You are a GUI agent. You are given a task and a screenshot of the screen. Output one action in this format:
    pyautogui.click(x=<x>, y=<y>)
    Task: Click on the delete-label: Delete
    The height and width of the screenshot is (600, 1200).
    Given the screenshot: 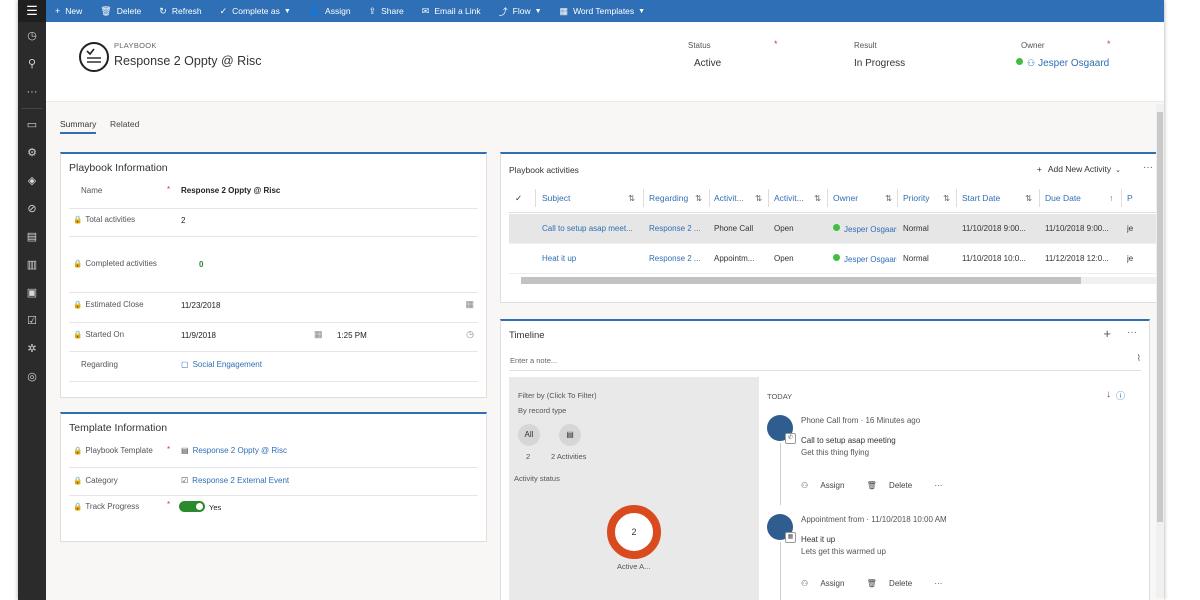 What is the action you would take?
    pyautogui.click(x=129, y=11)
    